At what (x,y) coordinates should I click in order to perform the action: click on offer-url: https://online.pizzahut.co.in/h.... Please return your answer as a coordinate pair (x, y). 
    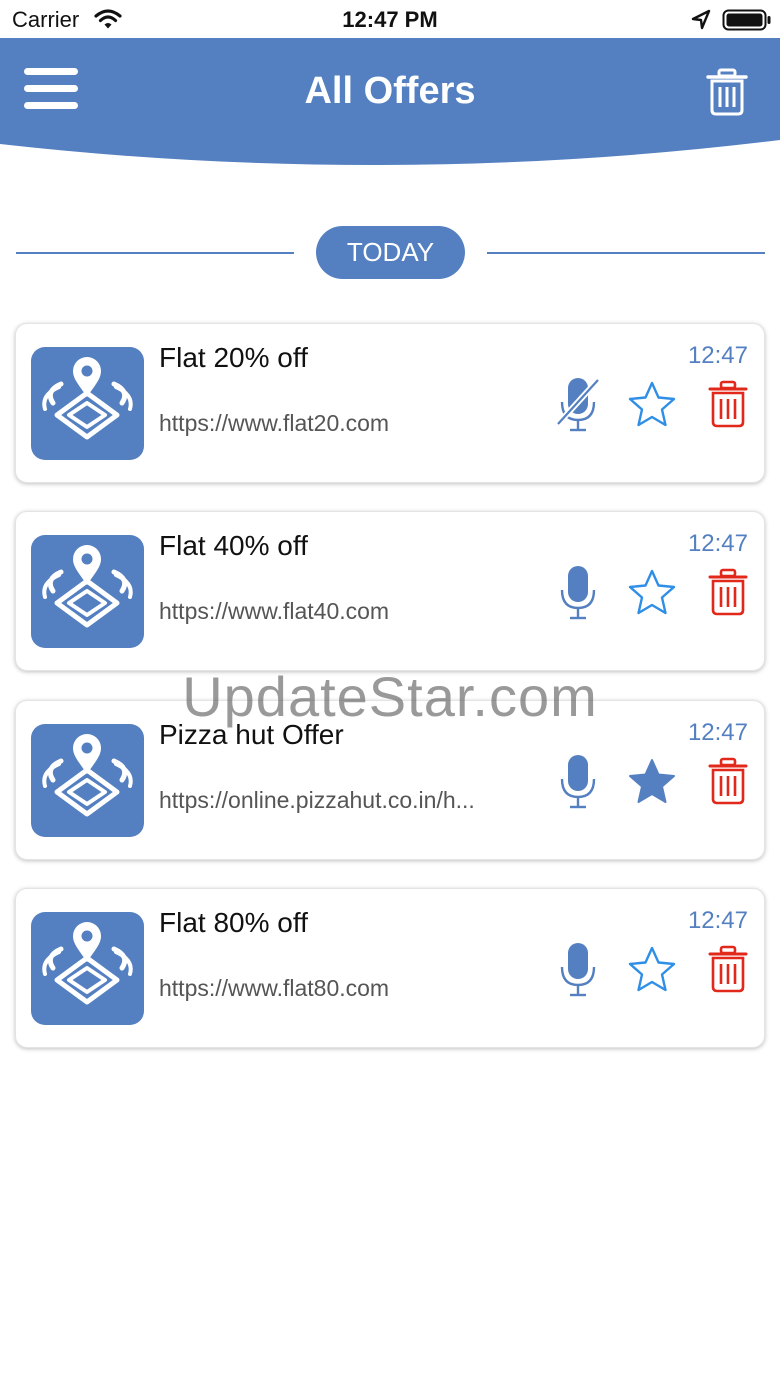
    Looking at the image, I should click on (344, 800).